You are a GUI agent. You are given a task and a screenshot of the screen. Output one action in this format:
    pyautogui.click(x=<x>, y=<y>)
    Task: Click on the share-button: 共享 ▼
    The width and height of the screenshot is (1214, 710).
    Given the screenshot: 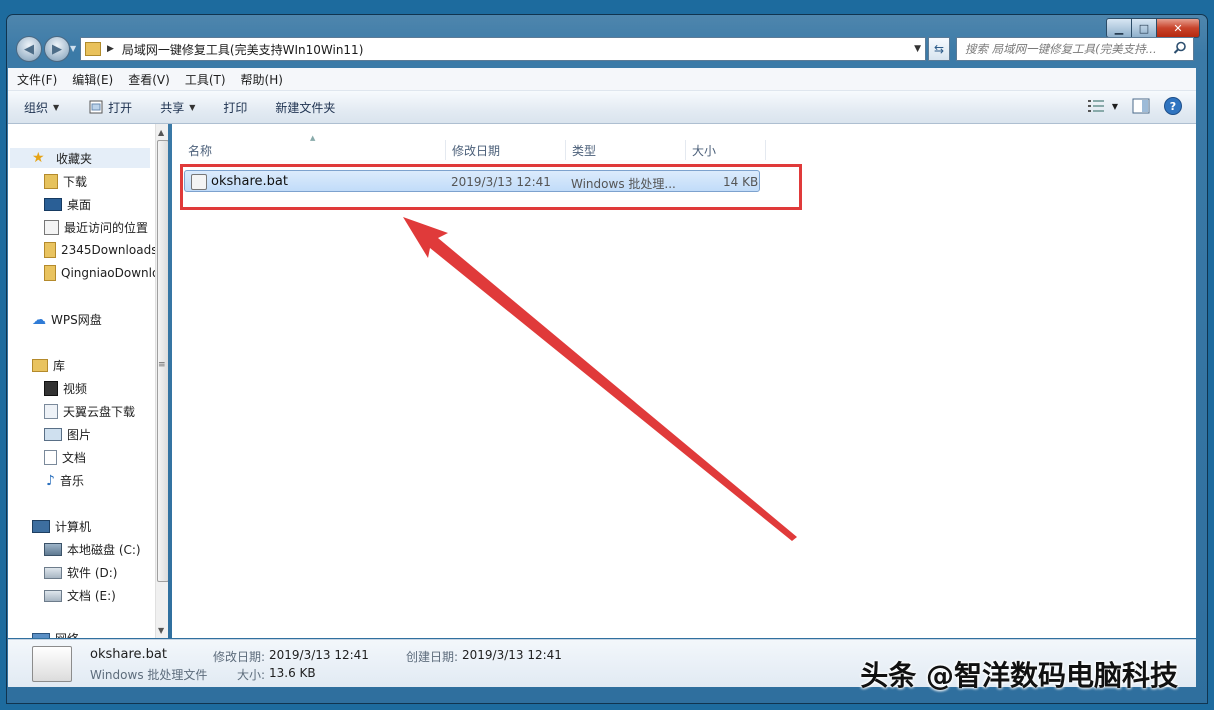 What is the action you would take?
    pyautogui.click(x=177, y=107)
    